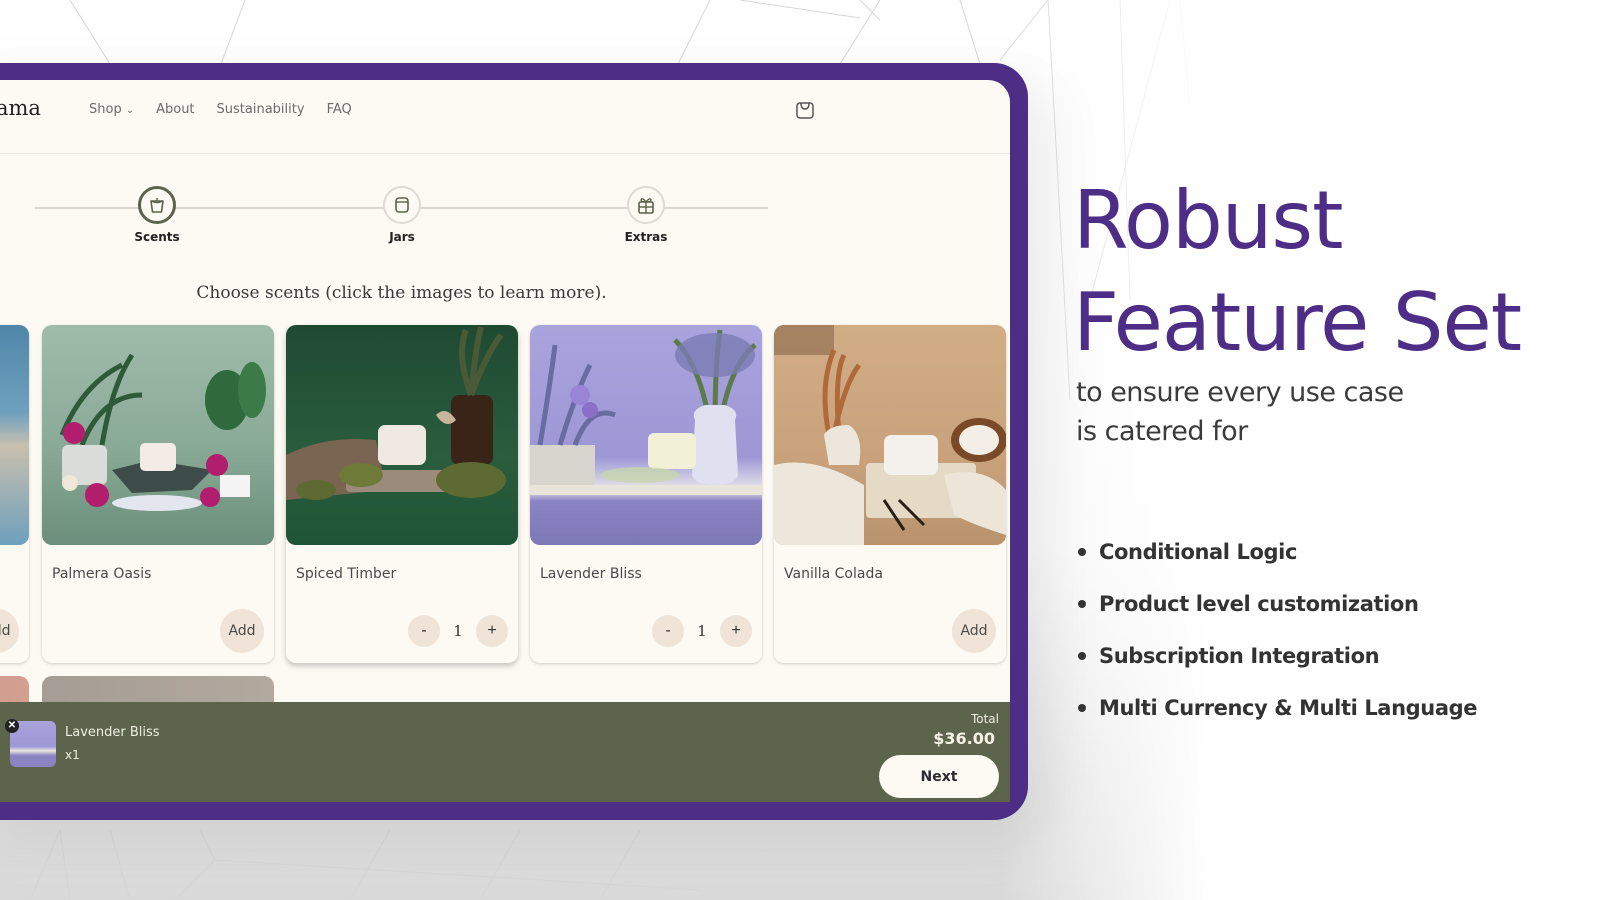 The image size is (1600, 900). Describe the element at coordinates (1162, 431) in the screenshot. I see `hero-subtitle-line: is catered for` at that location.